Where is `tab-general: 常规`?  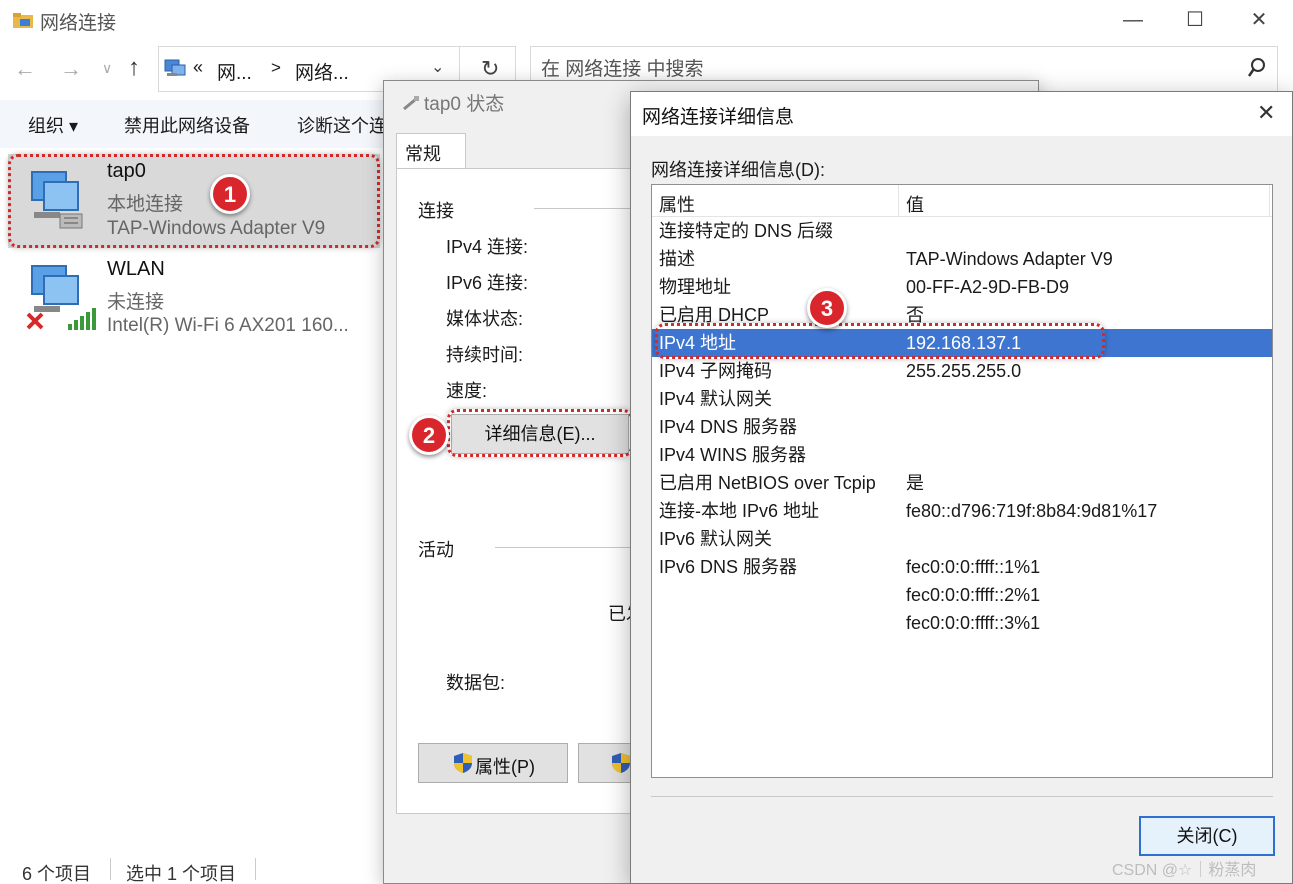 tab-general: 常规 is located at coordinates (431, 151).